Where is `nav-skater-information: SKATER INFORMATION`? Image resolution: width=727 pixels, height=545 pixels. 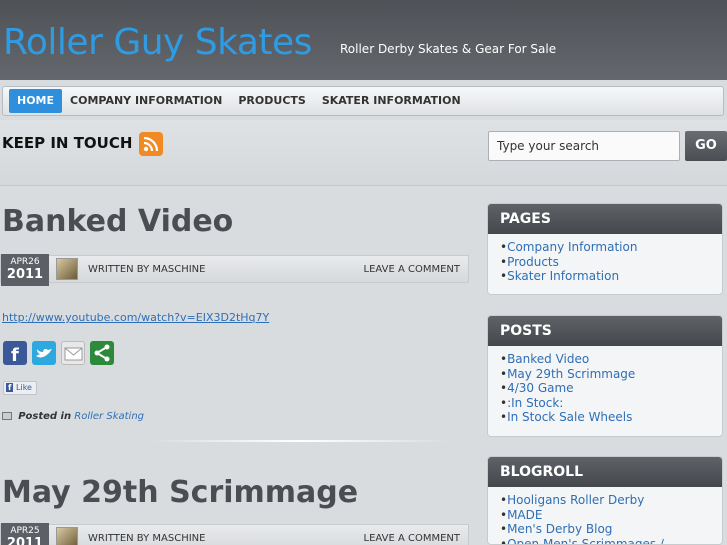 nav-skater-information: SKATER INFORMATION is located at coordinates (391, 101).